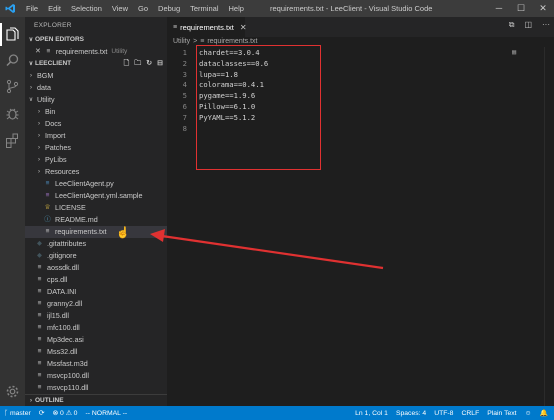 This screenshot has width=554, height=420. I want to click on breadcrumb-utility: Utility, so click(181, 42).